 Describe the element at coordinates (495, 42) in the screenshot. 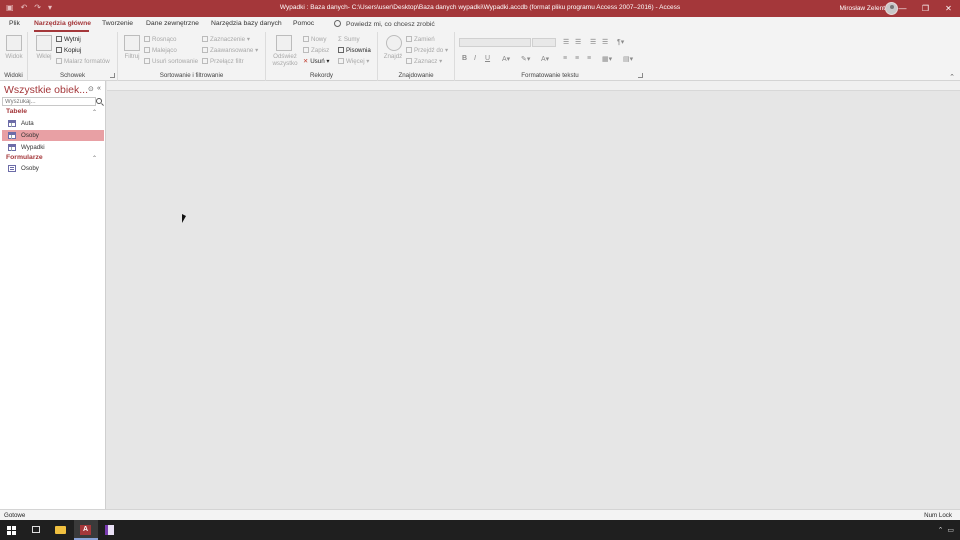

I see `font-name-combo` at that location.